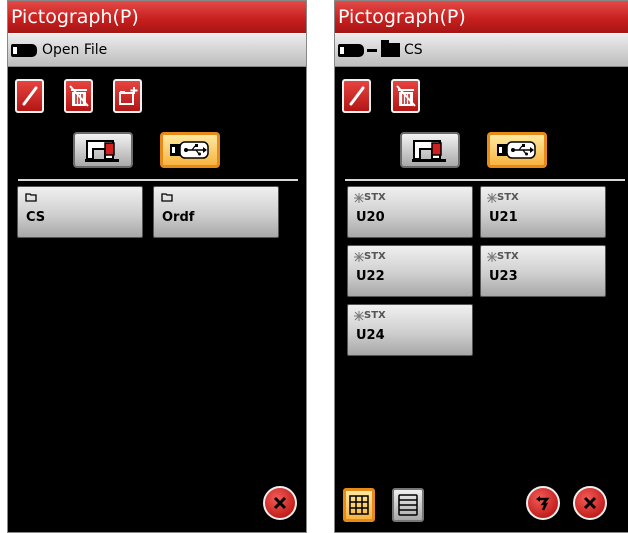 The height and width of the screenshot is (533, 628). Describe the element at coordinates (370, 276) in the screenshot. I see `design-name: U22` at that location.